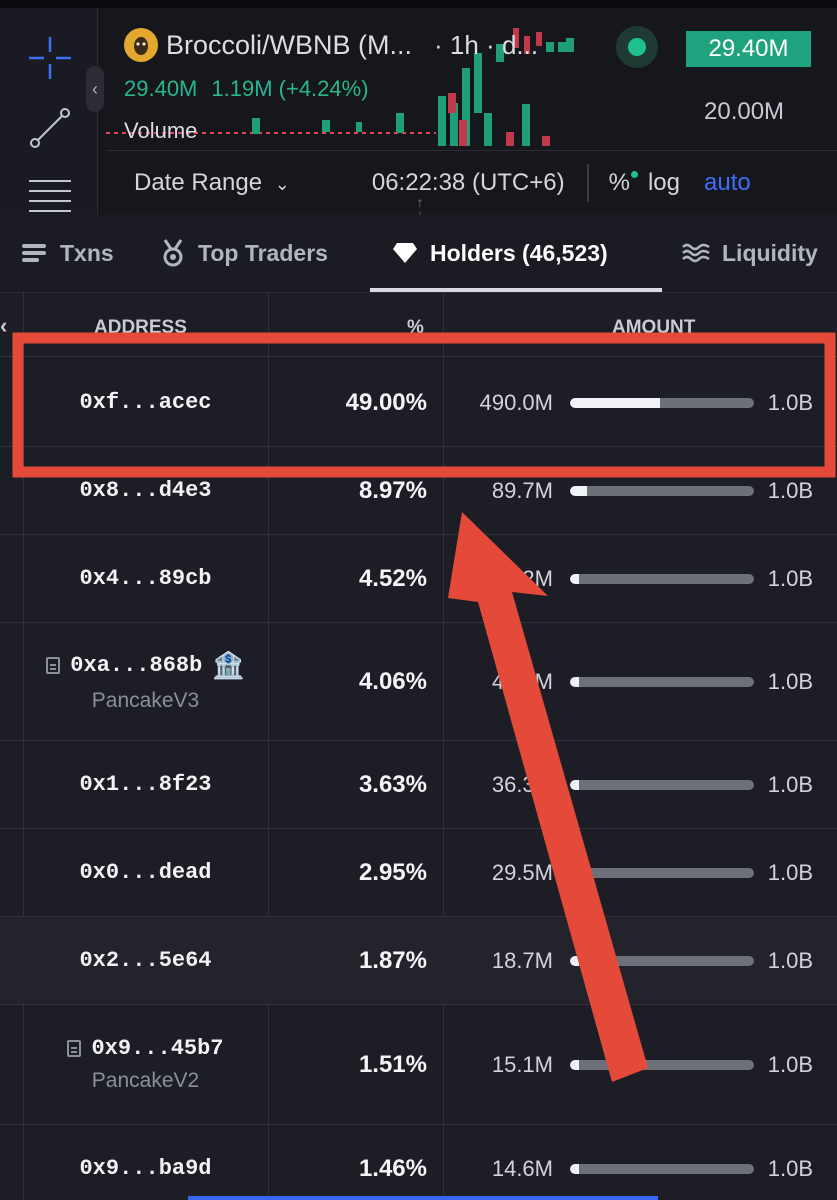 Image resolution: width=837 pixels, height=1200 pixels. What do you see at coordinates (516, 402) in the screenshot?
I see `holder-amount: 490.0M` at bounding box center [516, 402].